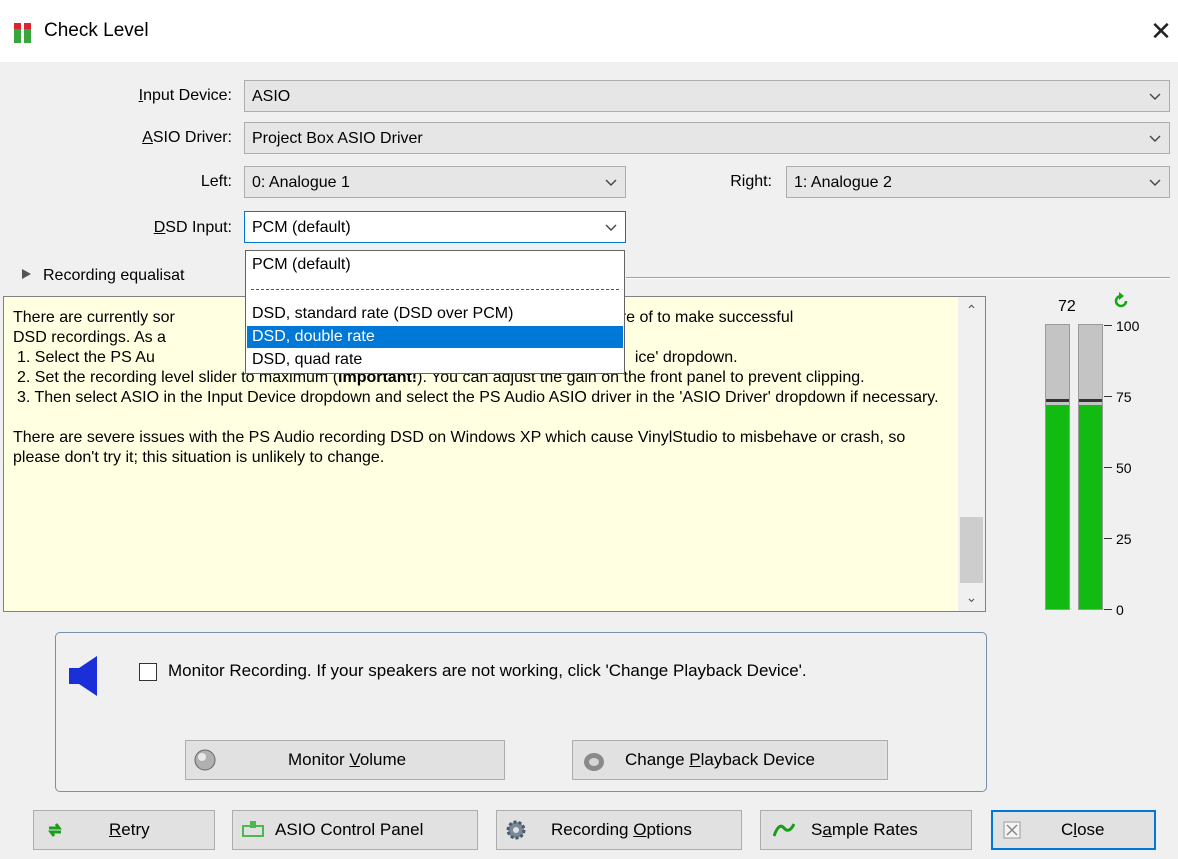 Image resolution: width=1178 pixels, height=859 pixels. Describe the element at coordinates (129, 829) in the screenshot. I see `retry-label: Retry` at that location.